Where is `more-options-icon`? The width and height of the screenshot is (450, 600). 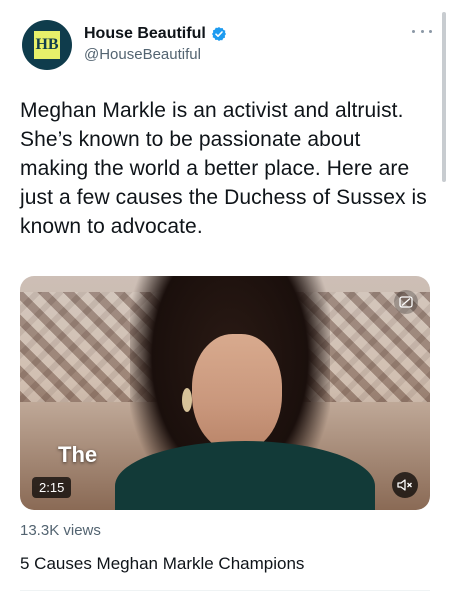
more-options-icon is located at coordinates (422, 31).